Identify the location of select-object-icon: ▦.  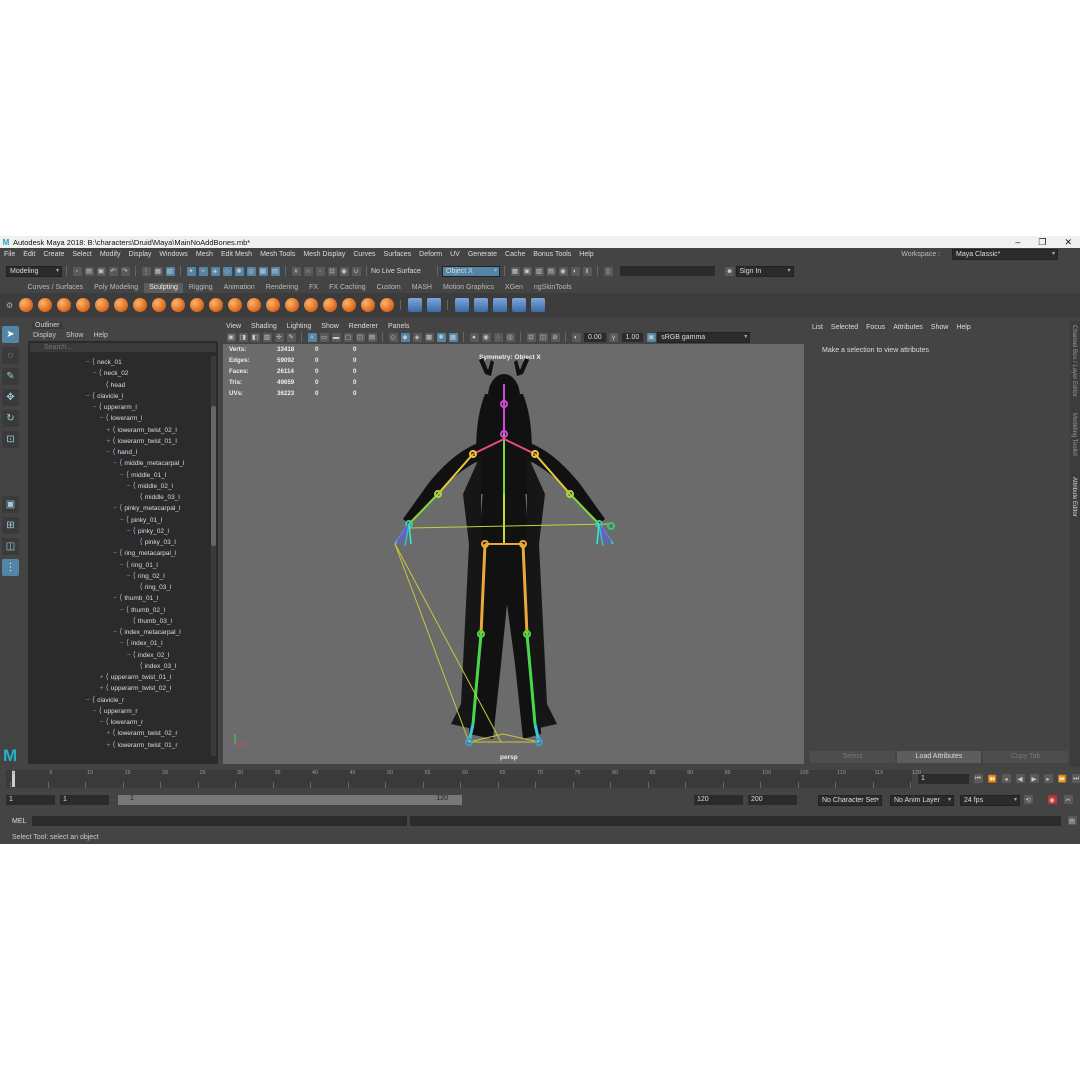
(158, 271).